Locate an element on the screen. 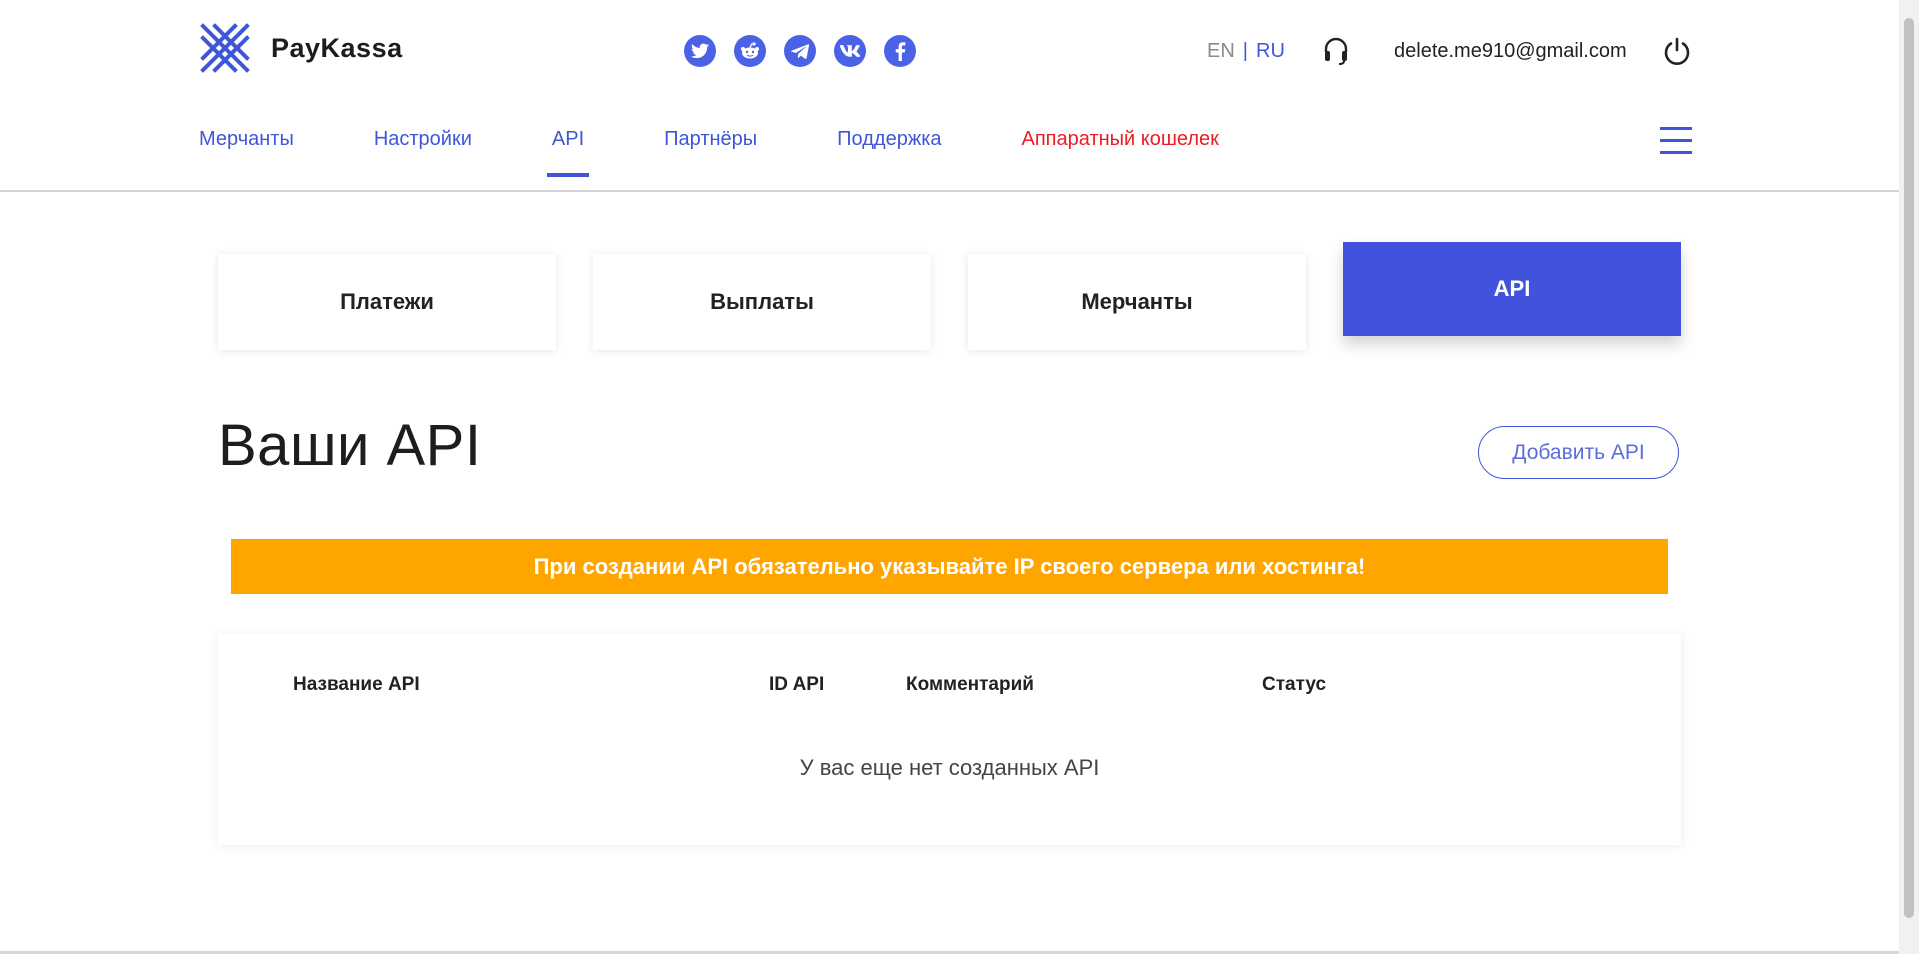 Image resolution: width=1919 pixels, height=954 pixels. twitter-icon is located at coordinates (700, 51).